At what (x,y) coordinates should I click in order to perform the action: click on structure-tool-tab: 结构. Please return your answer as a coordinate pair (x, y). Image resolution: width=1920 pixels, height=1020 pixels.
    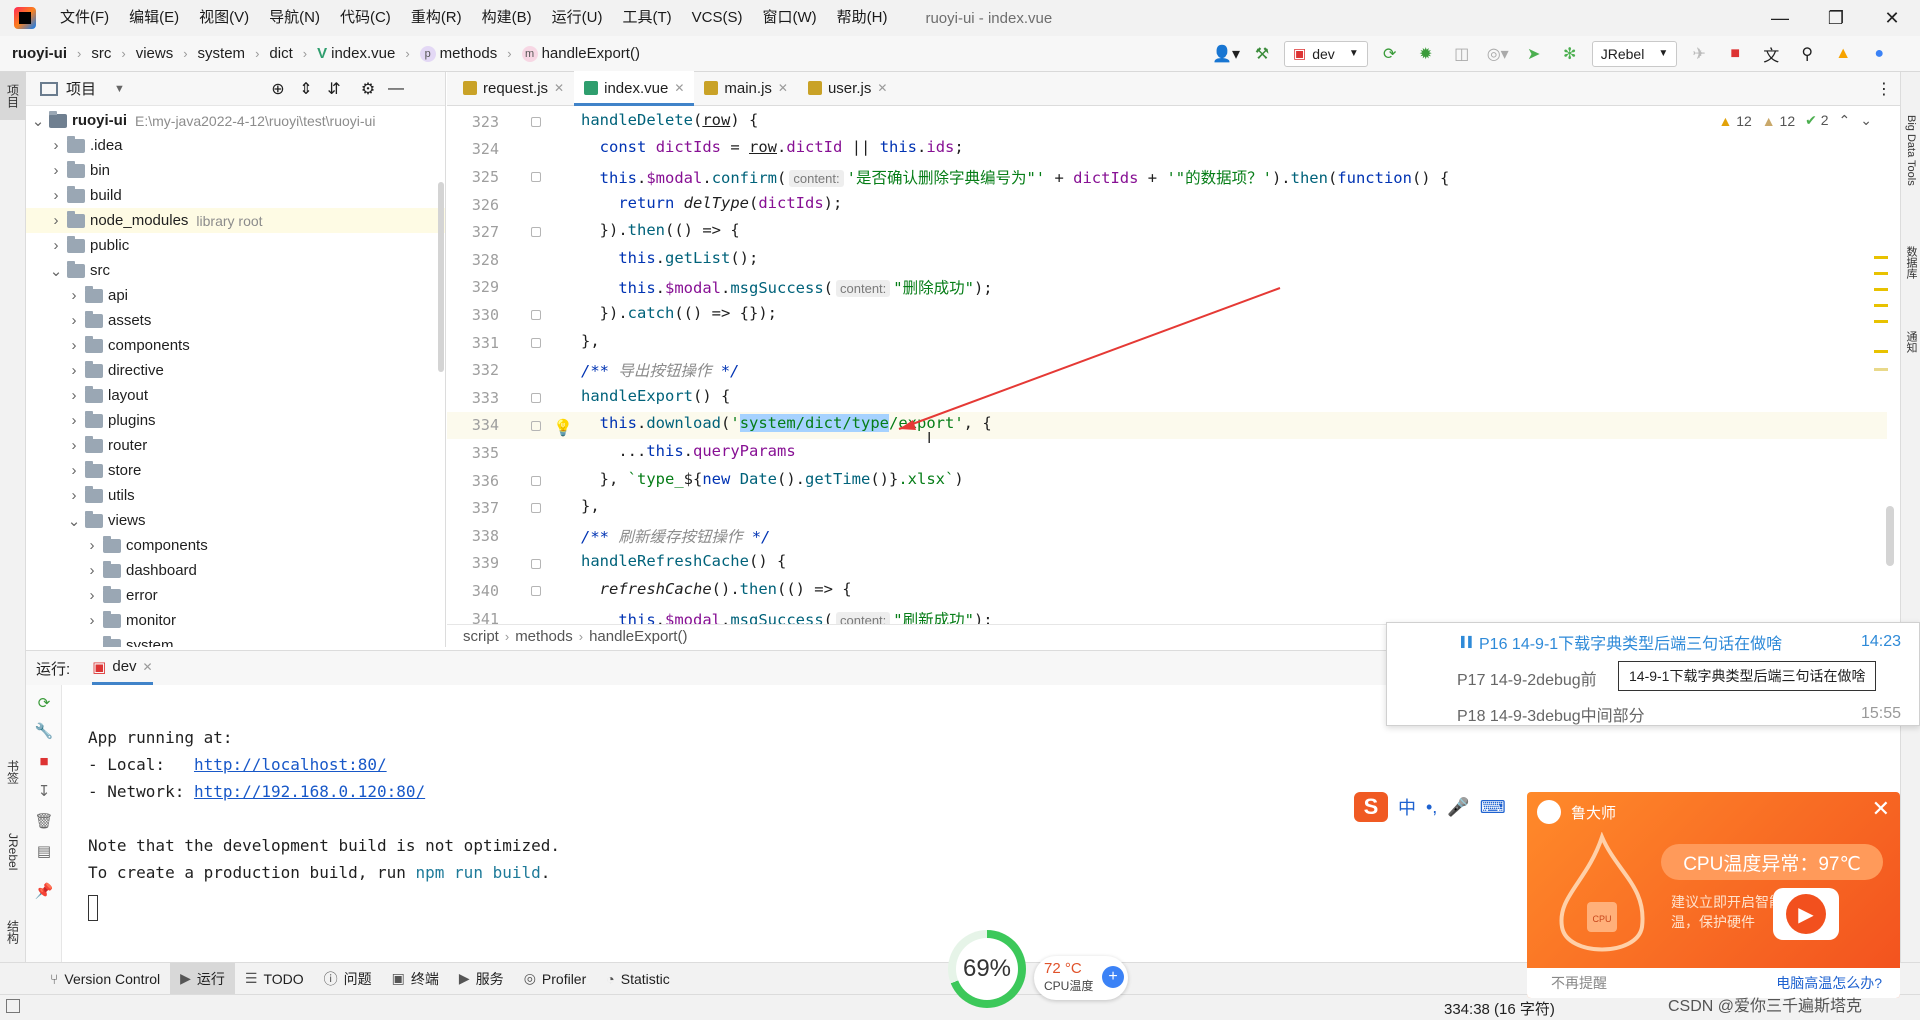
    Looking at the image, I should click on (13, 932).